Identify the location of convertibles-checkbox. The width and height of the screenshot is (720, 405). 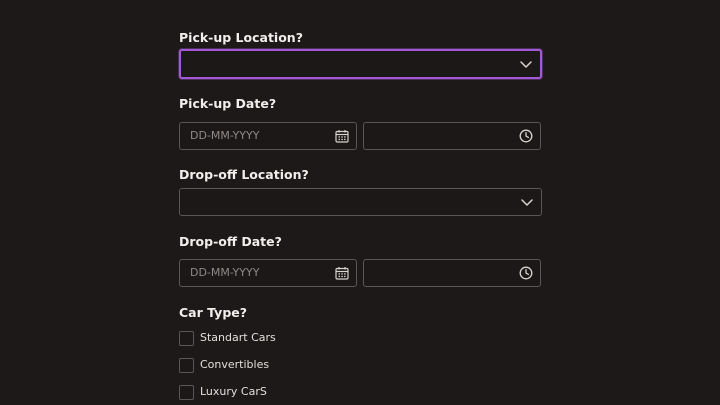
(186, 365).